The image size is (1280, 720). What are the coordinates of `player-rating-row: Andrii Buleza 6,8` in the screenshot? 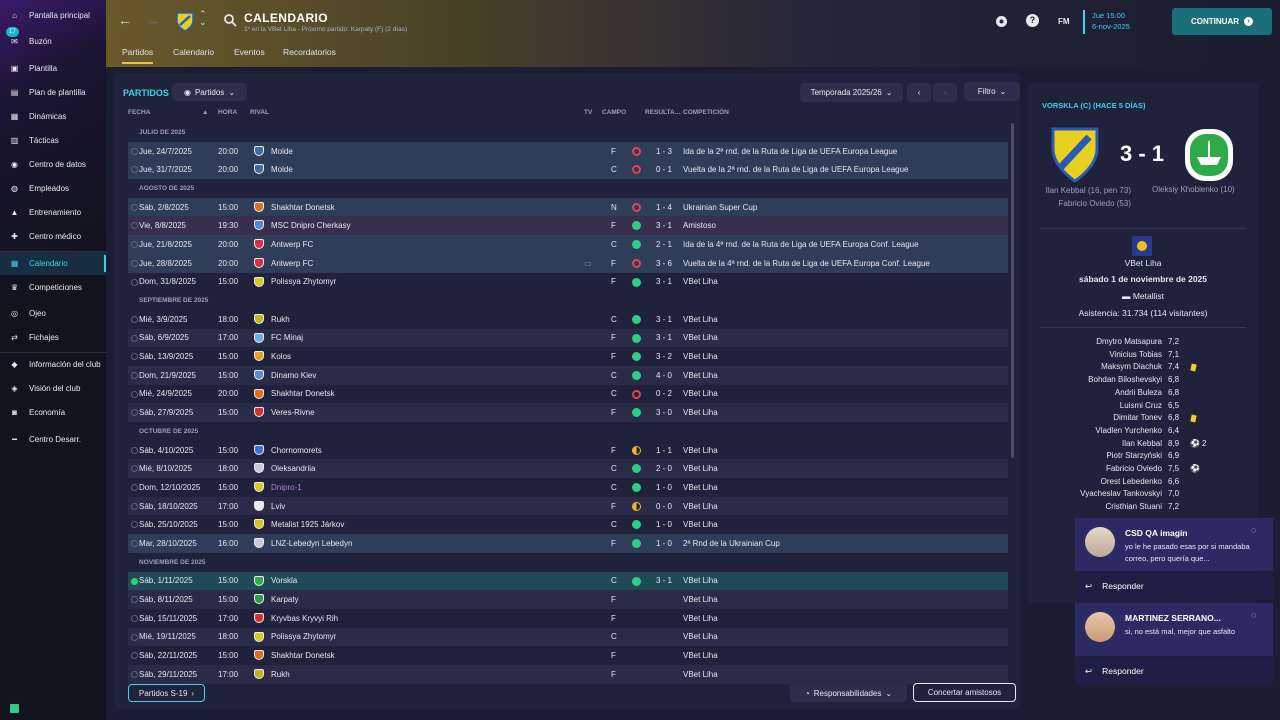 It's located at (1143, 394).